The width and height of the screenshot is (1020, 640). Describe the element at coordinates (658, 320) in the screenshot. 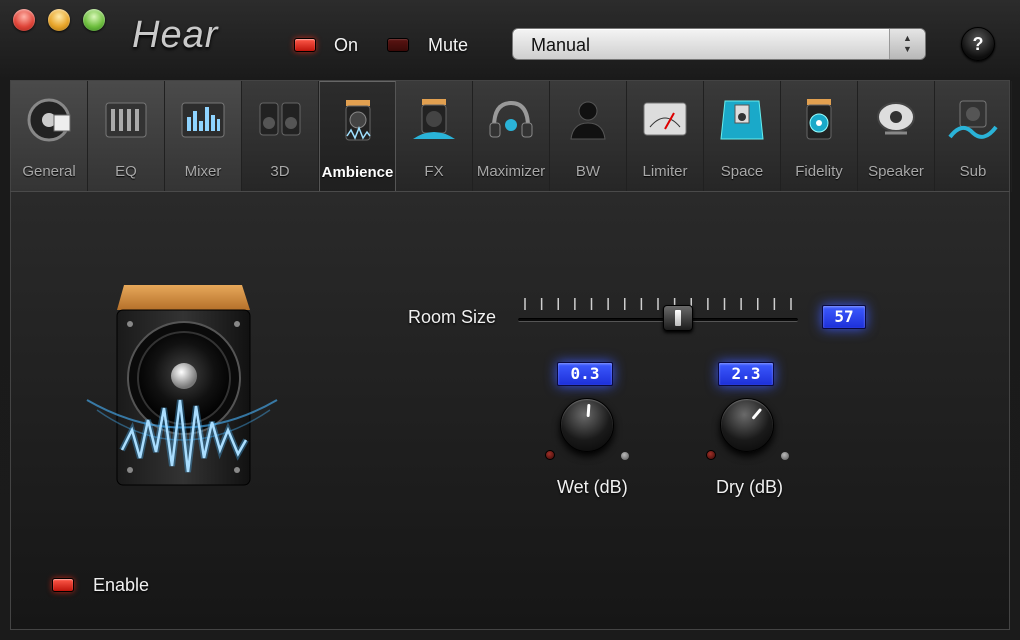

I see `room-size-slider-track` at that location.